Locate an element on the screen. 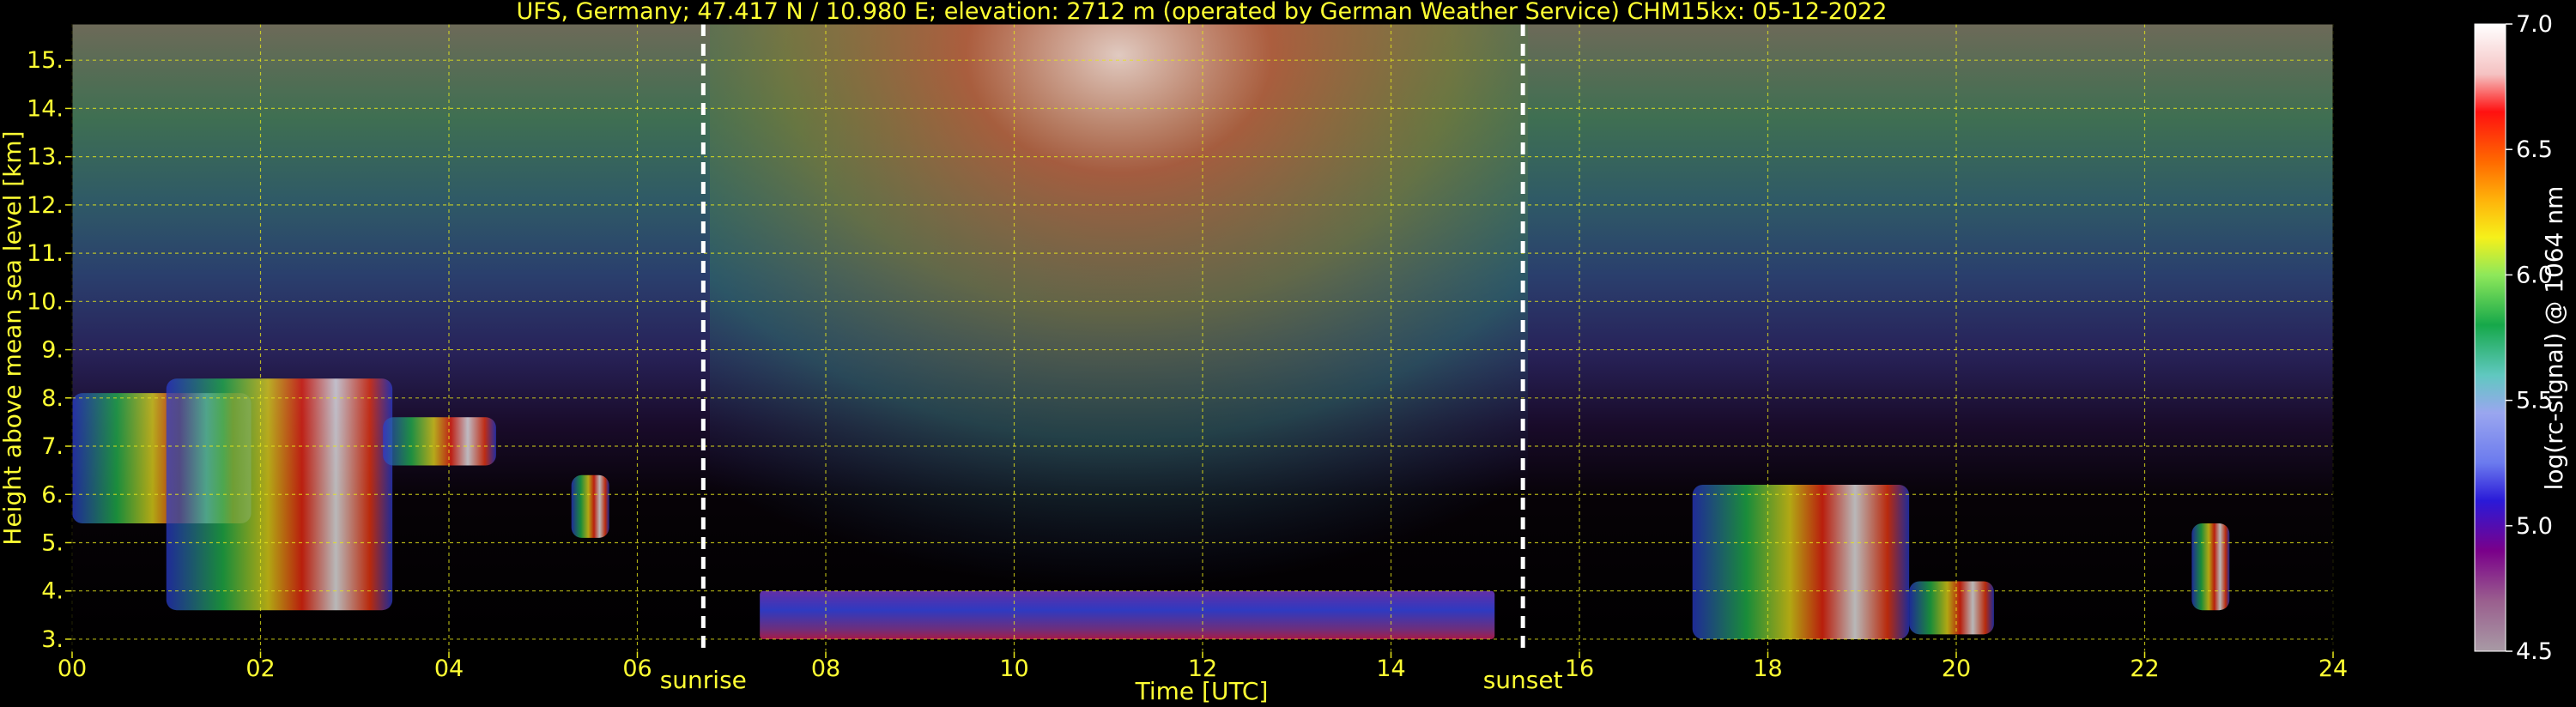 This screenshot has height=707, width=2576. x-tick-label: 02 is located at coordinates (260, 669).